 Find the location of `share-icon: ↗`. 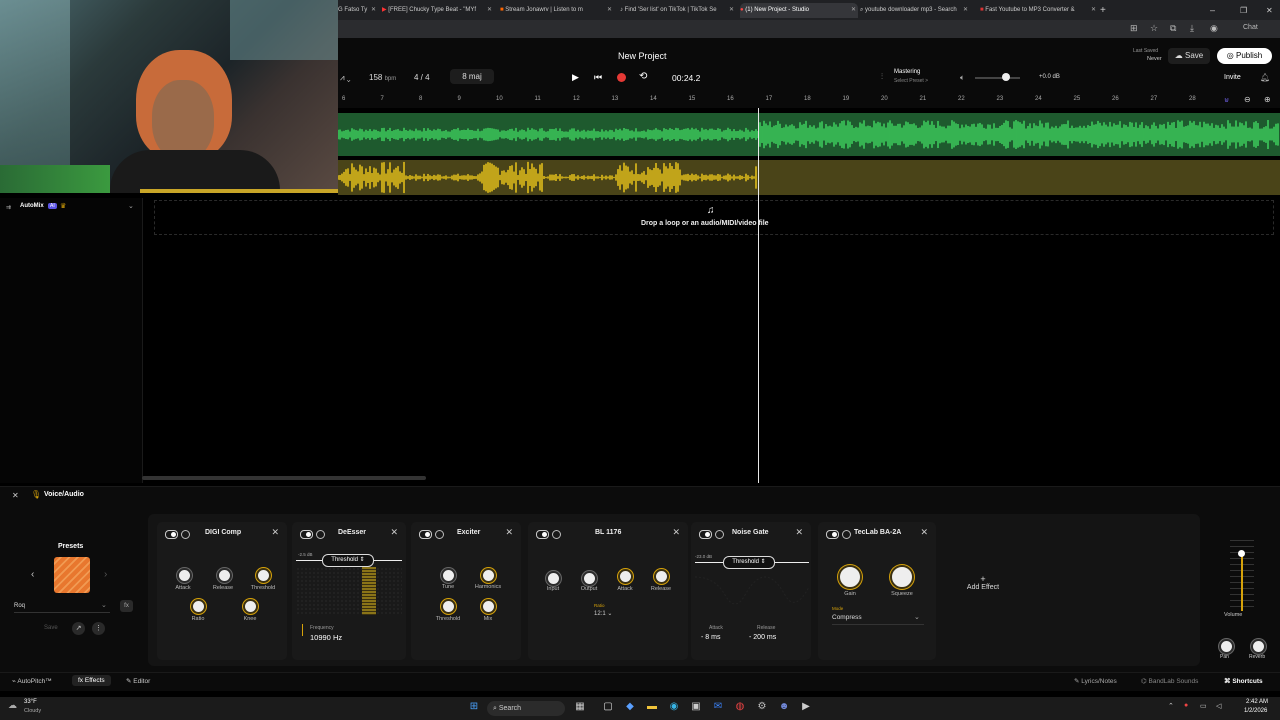

share-icon: ↗ is located at coordinates (78, 628).